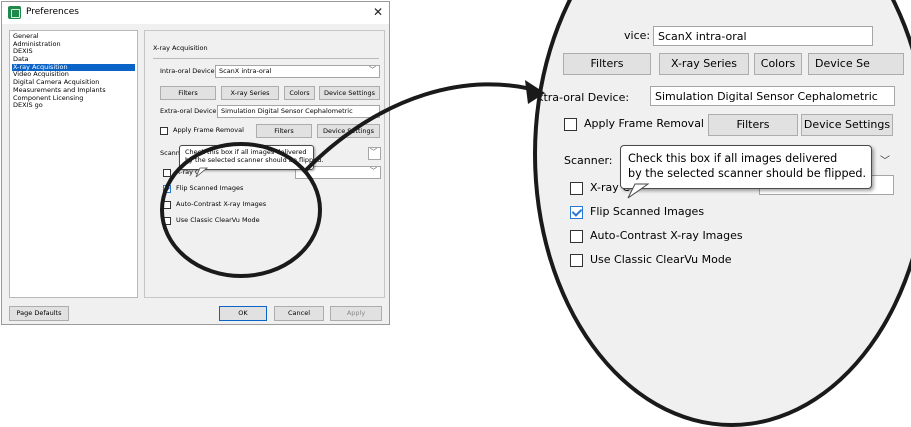 The width and height of the screenshot is (911, 427). What do you see at coordinates (535, 92) in the screenshot?
I see `arrow-head-icon` at bounding box center [535, 92].